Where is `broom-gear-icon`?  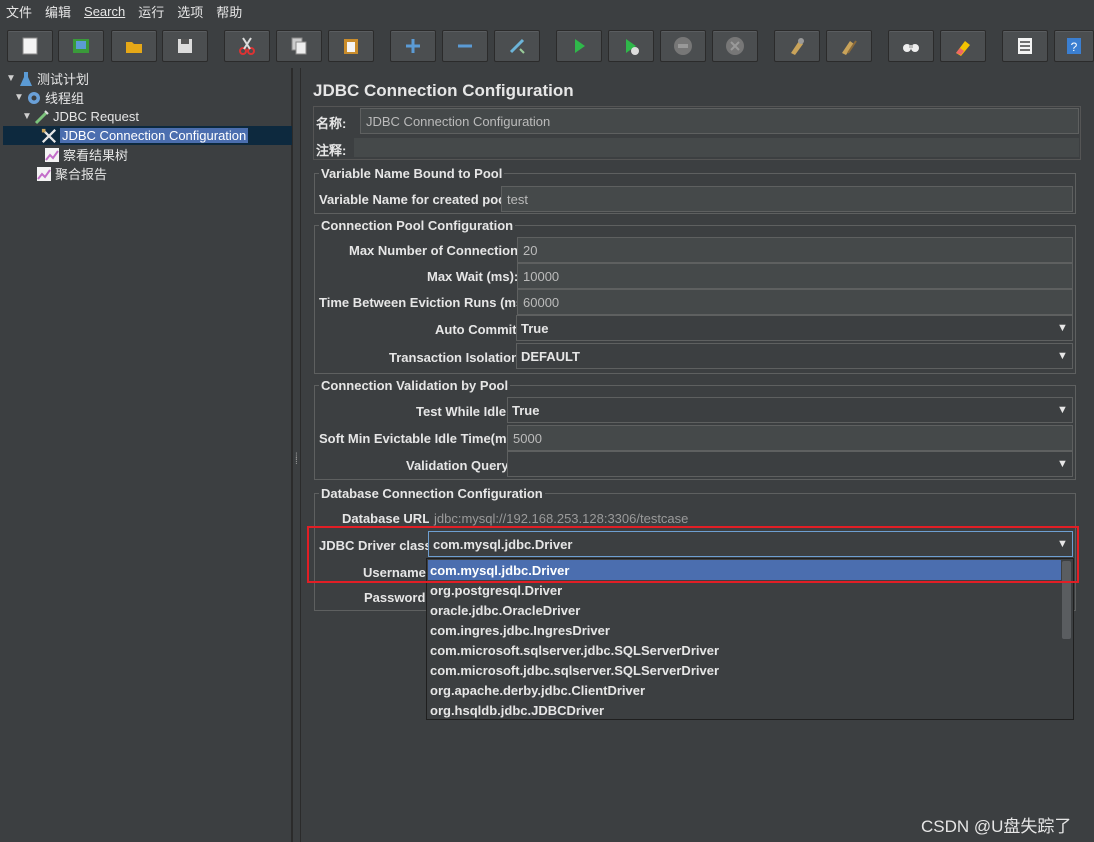
broom-gear-icon is located at coordinates (797, 46).